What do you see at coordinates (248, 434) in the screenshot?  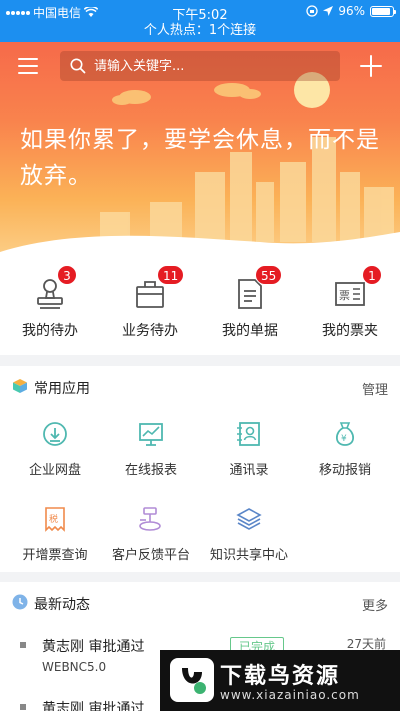 I see `contacts-icon` at bounding box center [248, 434].